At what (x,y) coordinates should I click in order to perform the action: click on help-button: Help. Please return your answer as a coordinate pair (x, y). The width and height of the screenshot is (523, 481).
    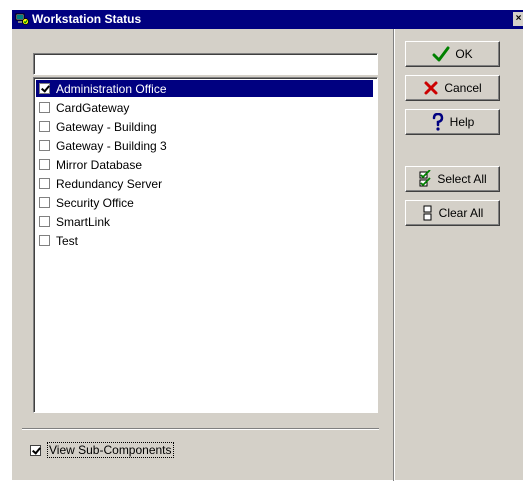
    Looking at the image, I should click on (452, 122).